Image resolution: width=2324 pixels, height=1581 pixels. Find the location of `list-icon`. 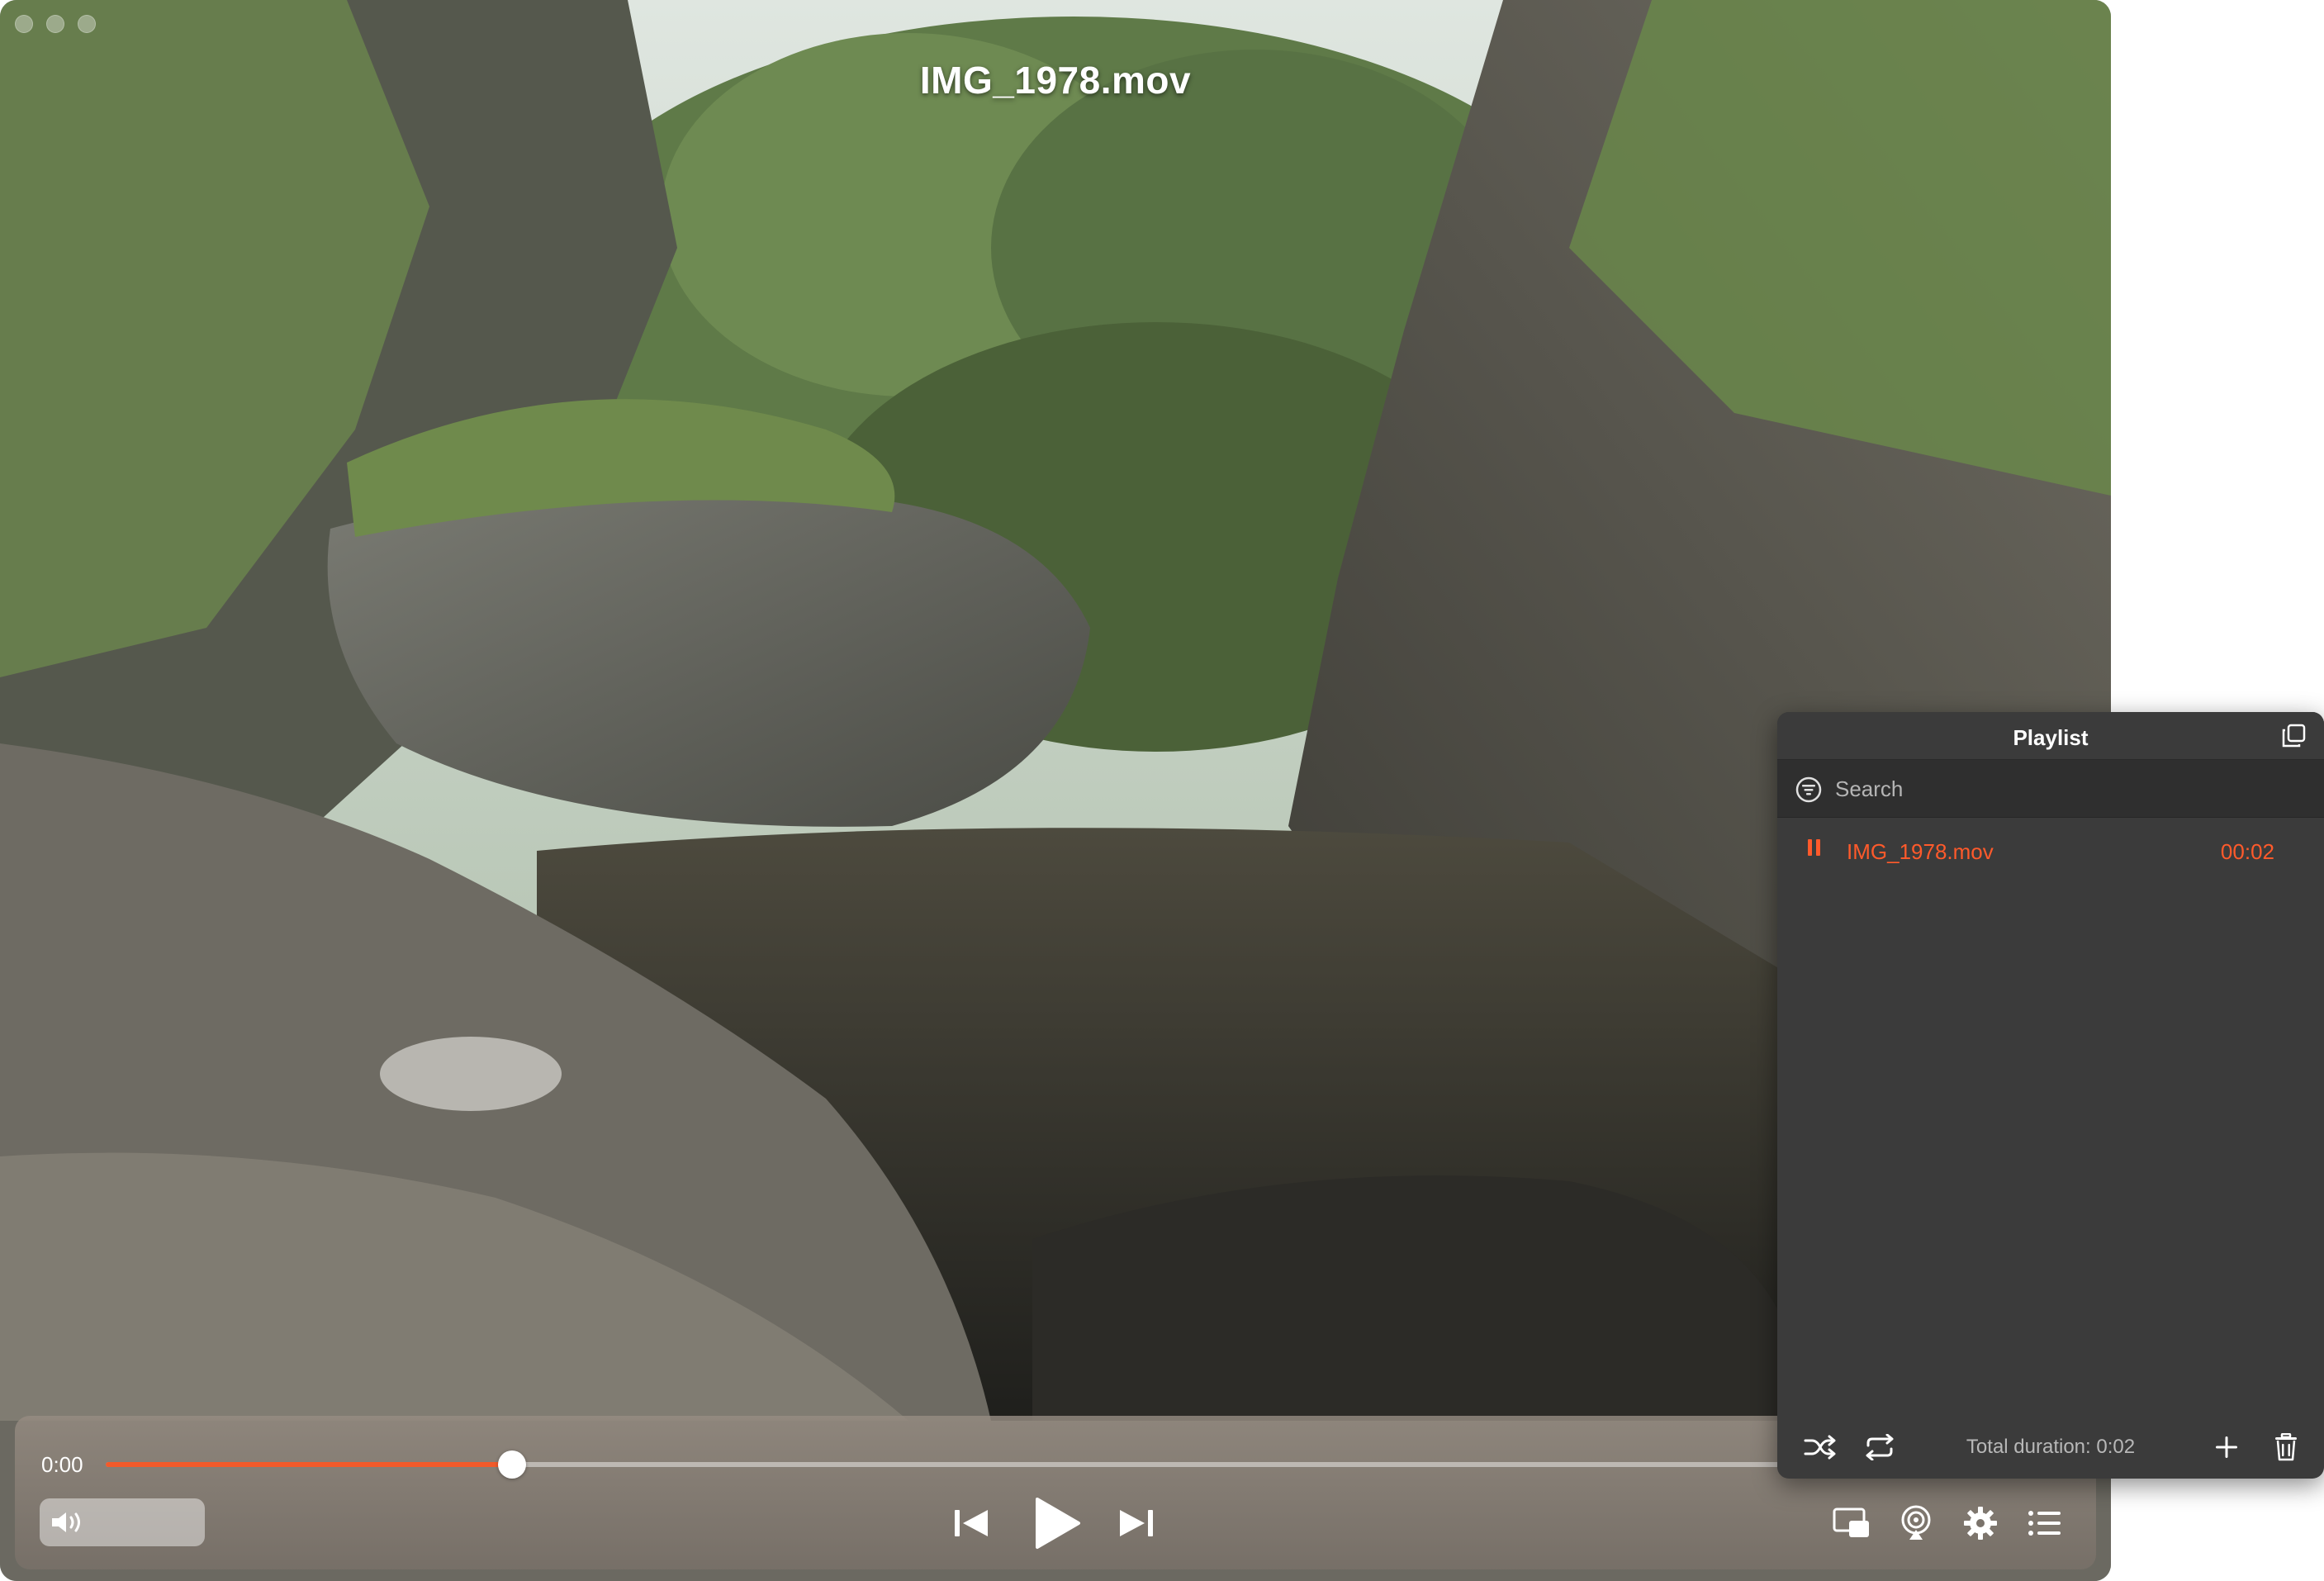

list-icon is located at coordinates (2044, 1524).